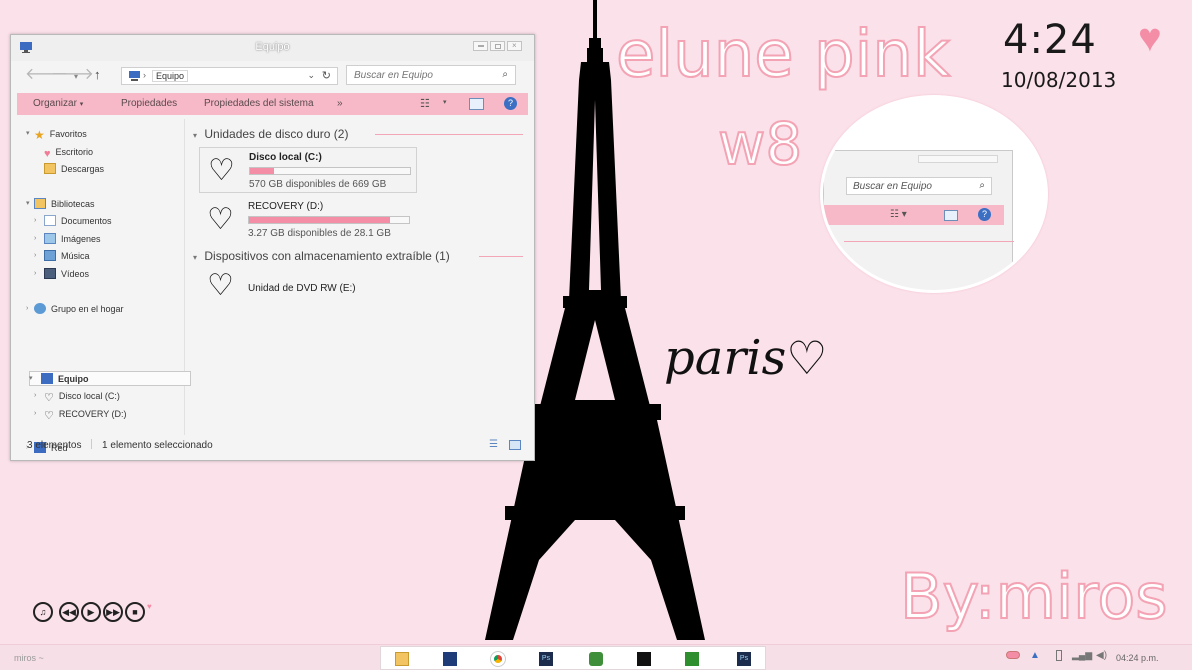 The width and height of the screenshot is (1192, 670). What do you see at coordinates (259, 103) in the screenshot?
I see `system-properties-button: Propiedades del sistema` at bounding box center [259, 103].